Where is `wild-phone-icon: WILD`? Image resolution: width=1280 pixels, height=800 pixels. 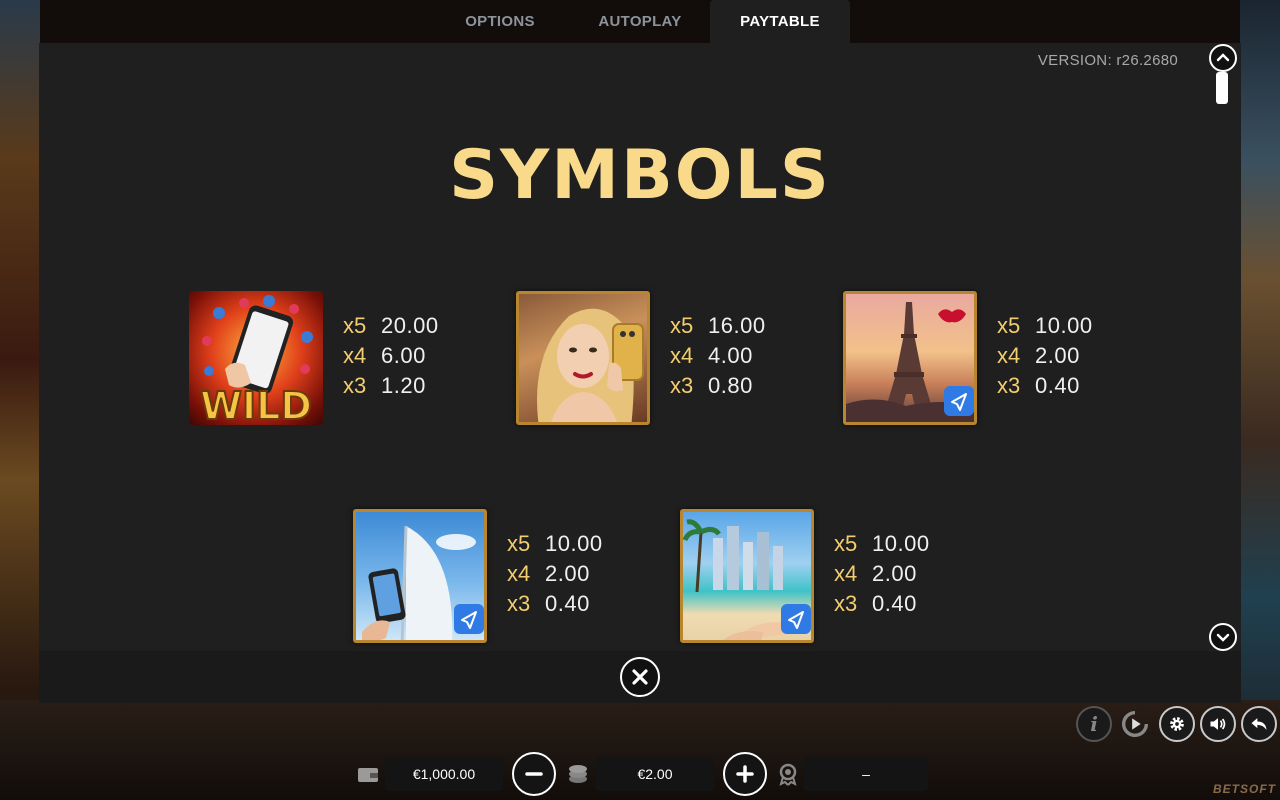
wild-phone-icon: WILD is located at coordinates (256, 360).